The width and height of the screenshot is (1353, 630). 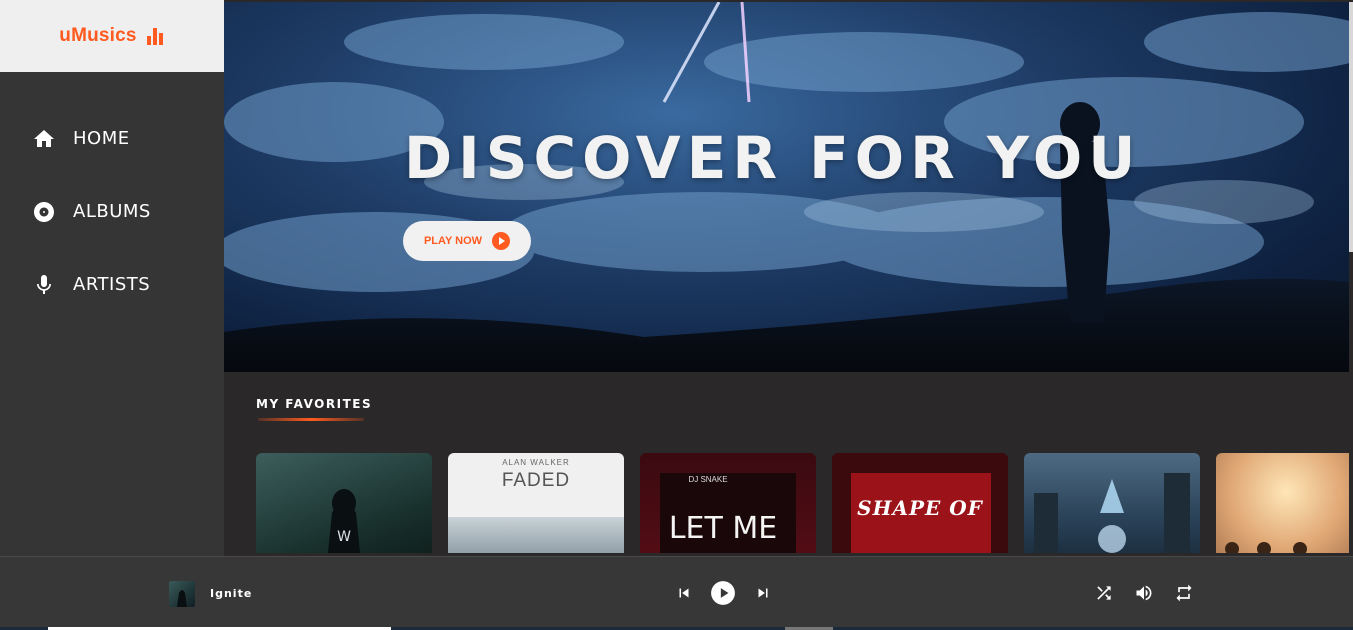 I want to click on sidebar-item-label: HOME, so click(x=101, y=138).